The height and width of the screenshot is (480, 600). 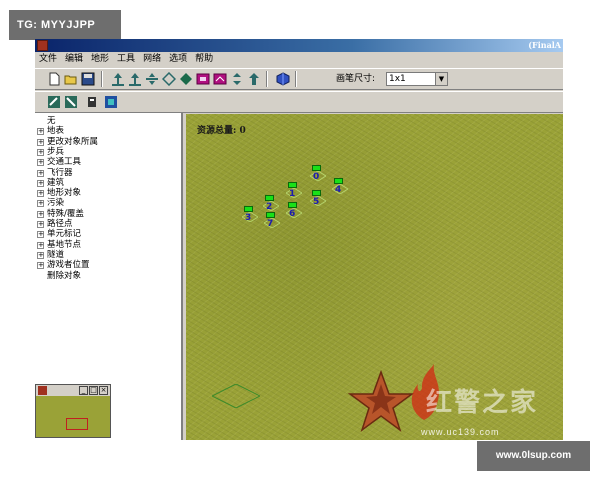 I want to click on menu-edit: 编辑, so click(x=74, y=59).